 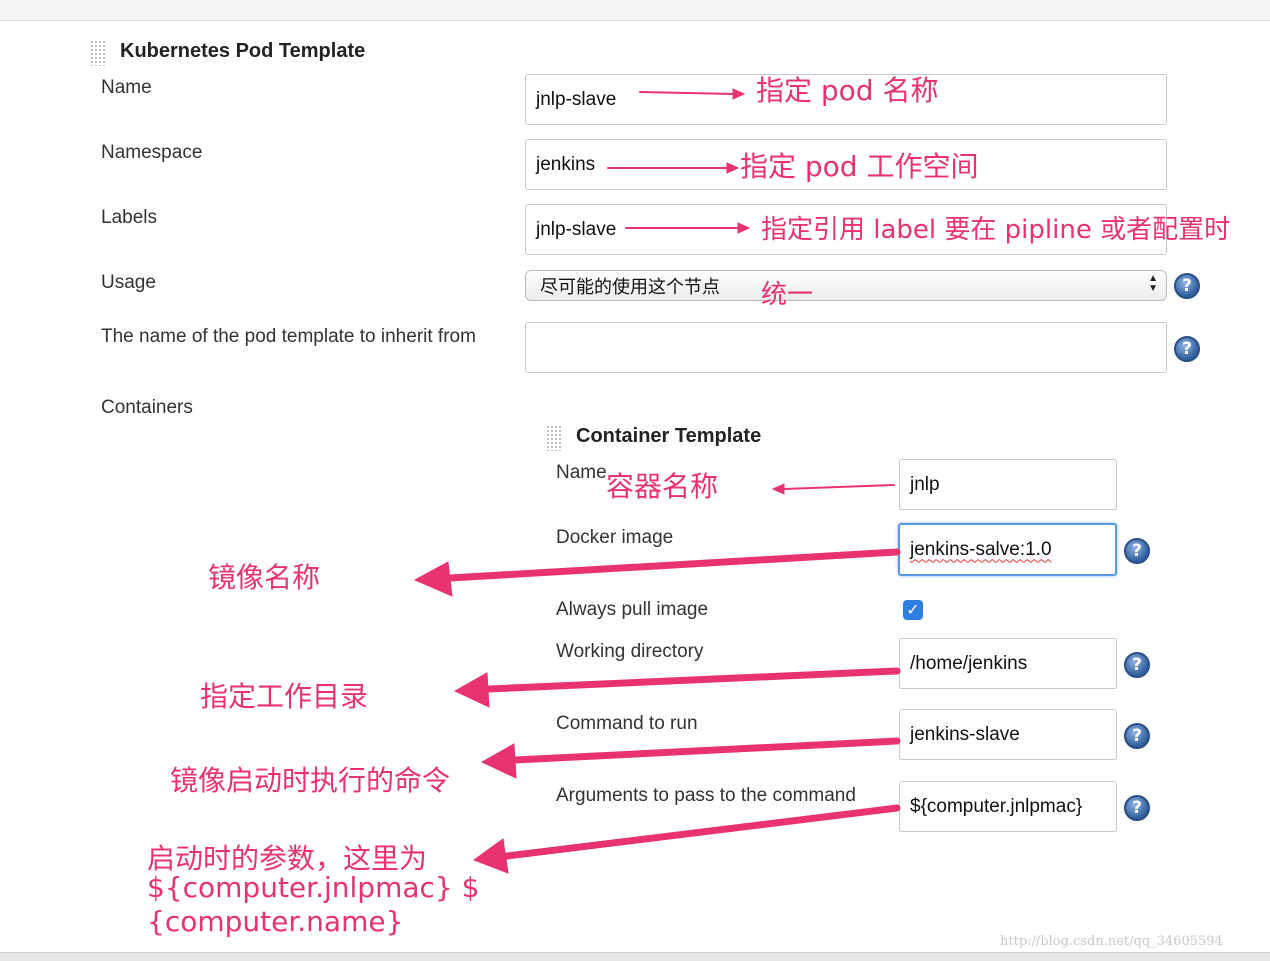 I want to click on arrowhead-container-name, so click(x=778, y=489).